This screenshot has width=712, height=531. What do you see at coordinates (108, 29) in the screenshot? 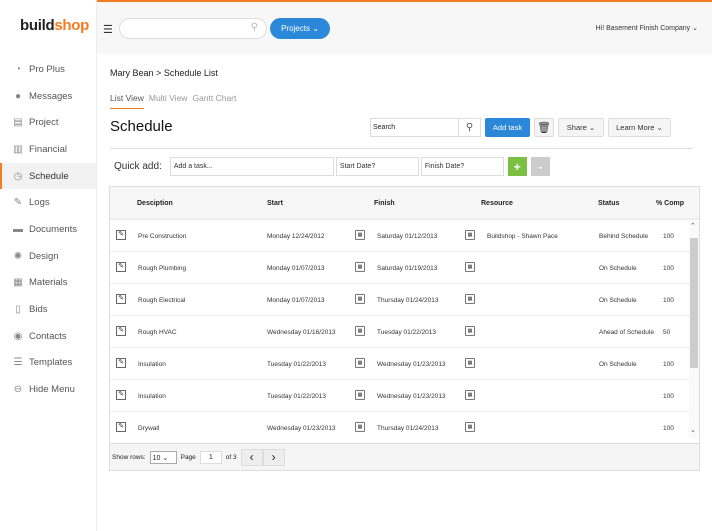
I see `menu-toggle-icon: ☰` at bounding box center [108, 29].